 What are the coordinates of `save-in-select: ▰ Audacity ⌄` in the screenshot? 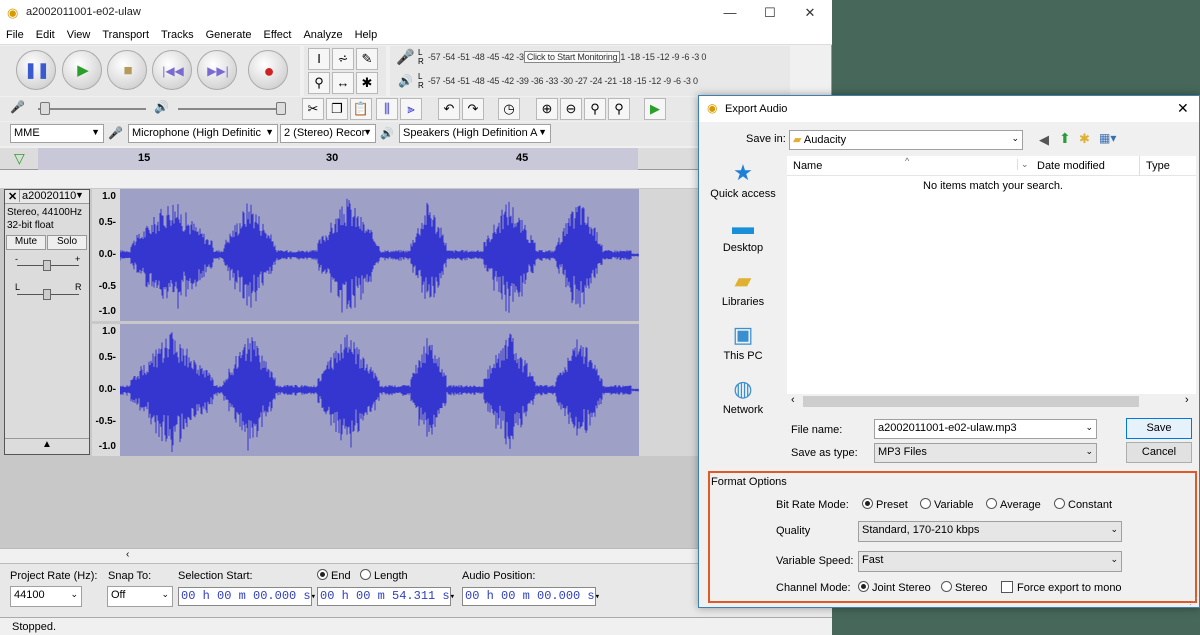 It's located at (906, 140).